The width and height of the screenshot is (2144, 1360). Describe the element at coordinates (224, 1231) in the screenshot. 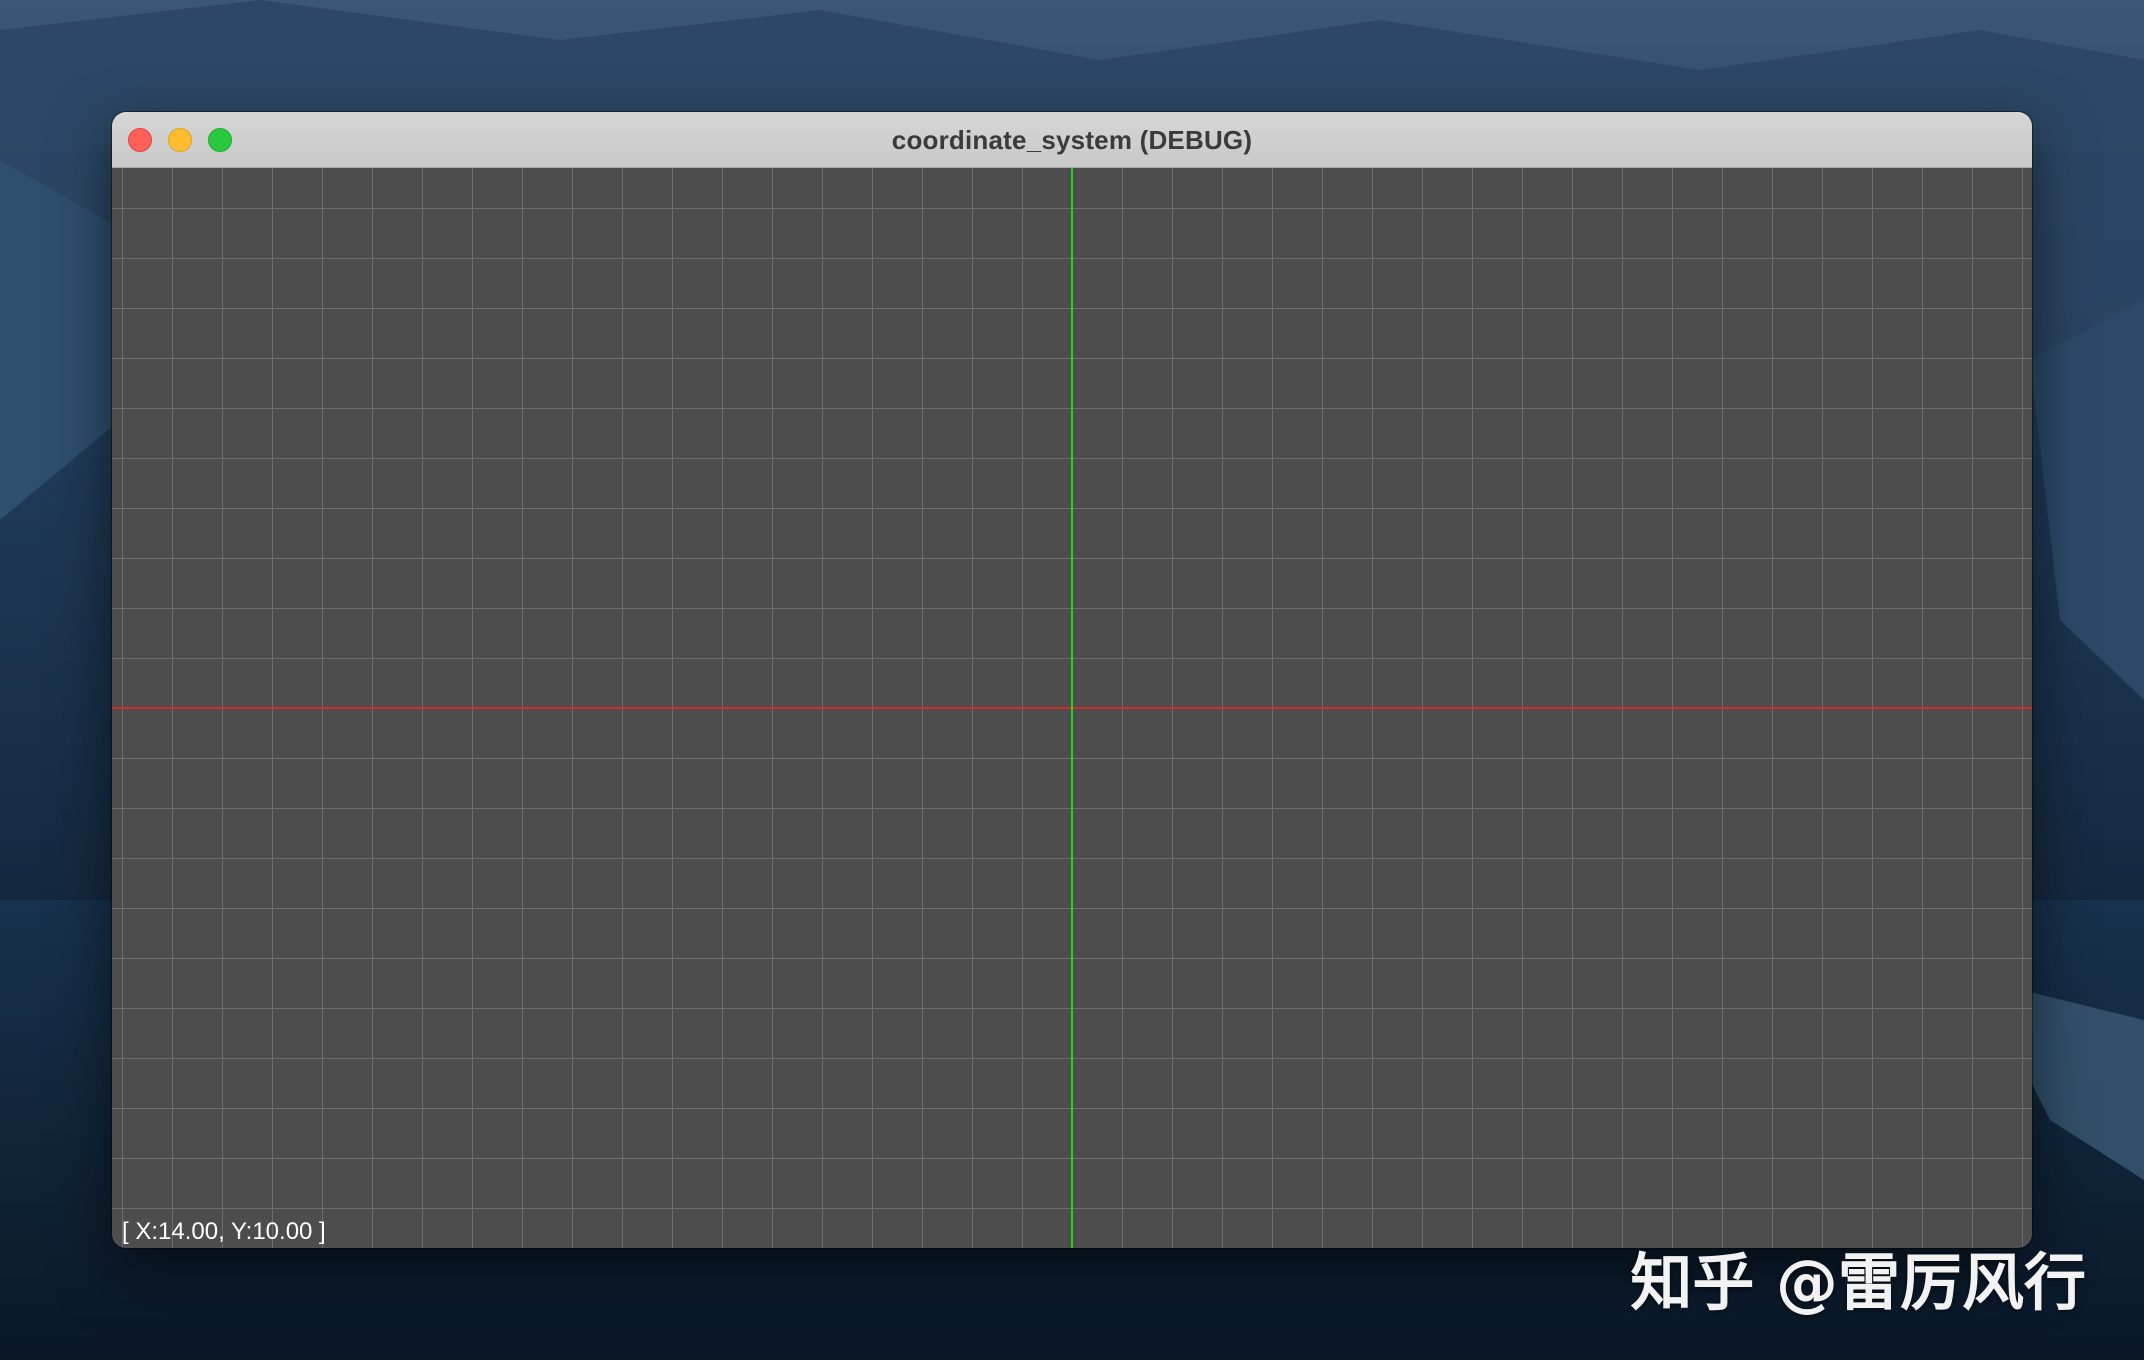

I see `cursor-coordinate-readout: [ X:14.00, Y:10.00 ]` at that location.